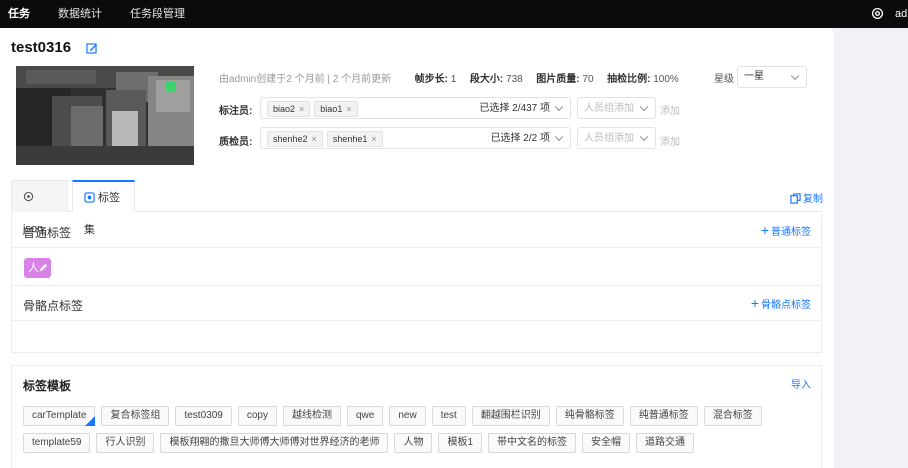 The image size is (908, 468). What do you see at coordinates (663, 416) in the screenshot?
I see `template-chip: 纯普通标签` at bounding box center [663, 416].